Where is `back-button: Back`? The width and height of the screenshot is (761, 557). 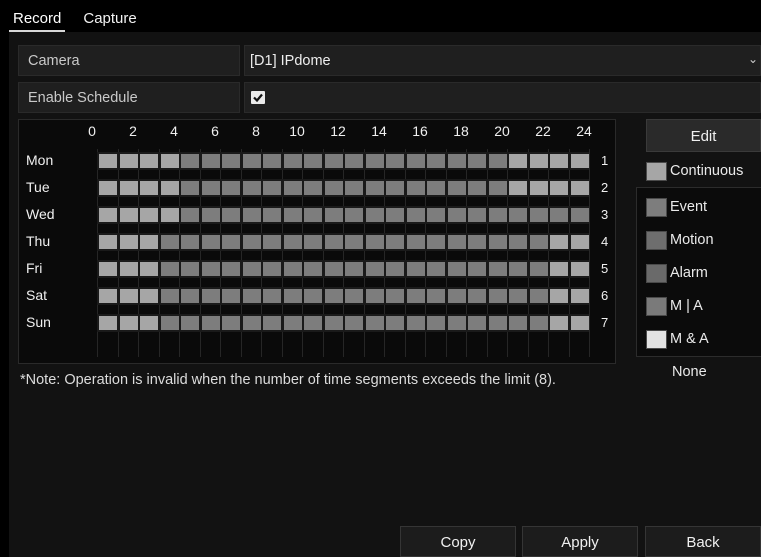 back-button: Back is located at coordinates (703, 541).